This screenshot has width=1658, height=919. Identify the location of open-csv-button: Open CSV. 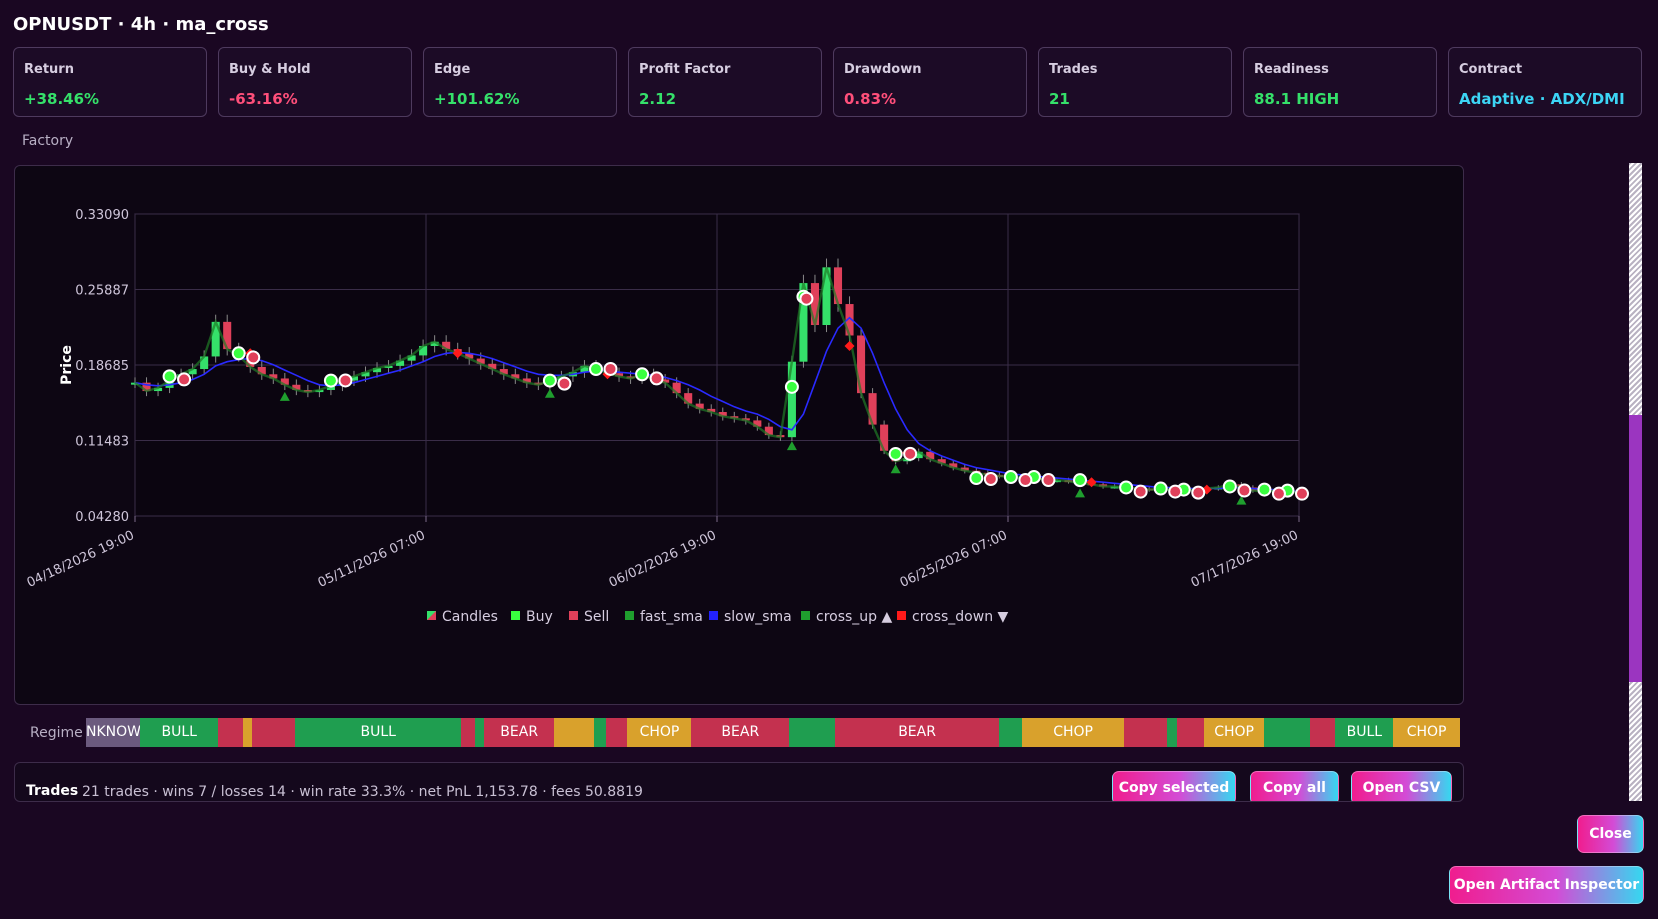
(1401, 786).